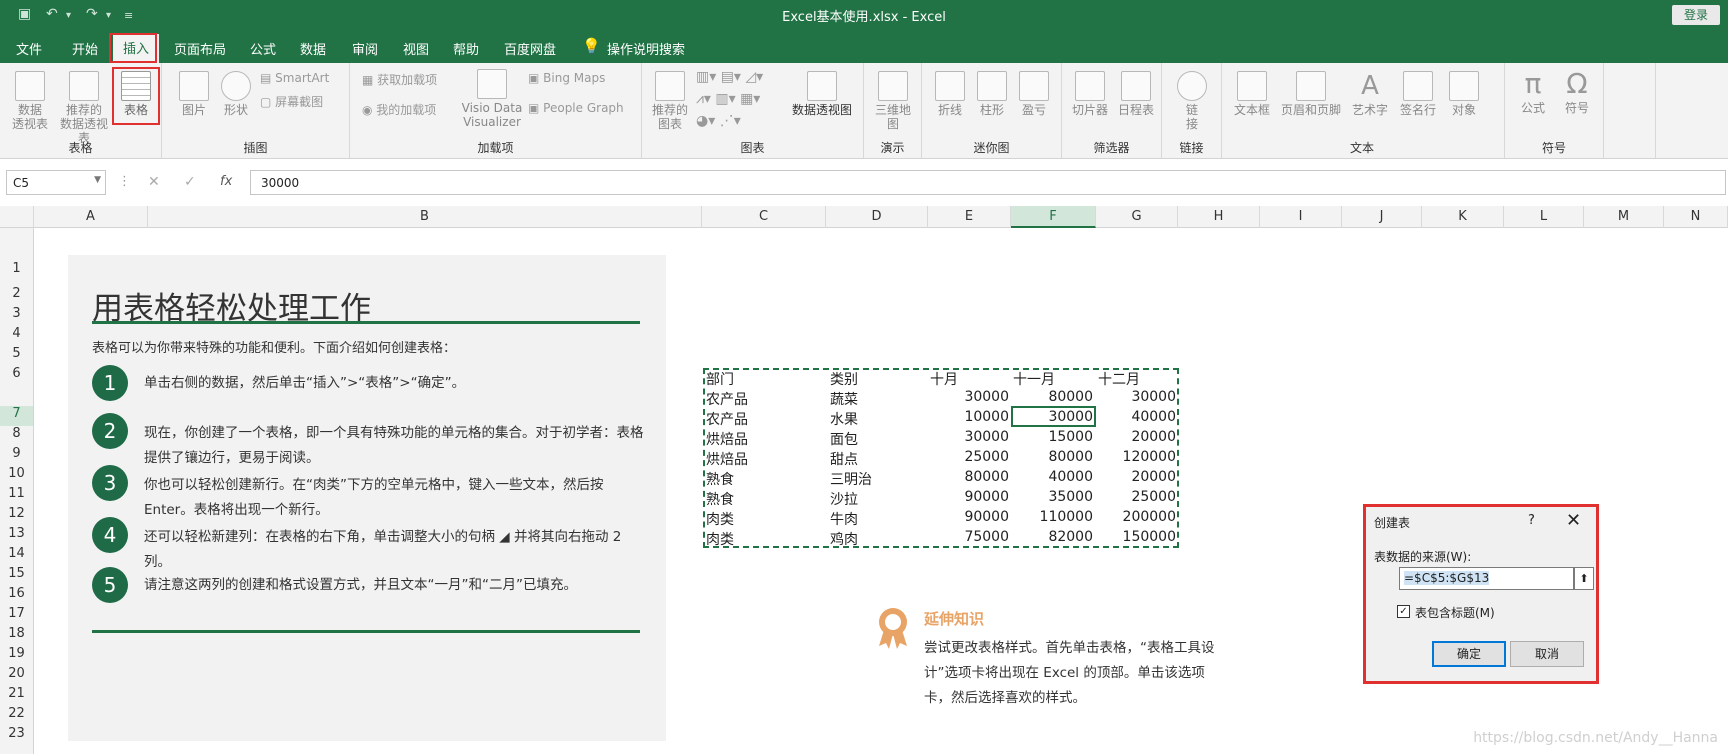 The width and height of the screenshot is (1728, 754). Describe the element at coordinates (313, 48) in the screenshot. I see `tab-data: 数据` at that location.